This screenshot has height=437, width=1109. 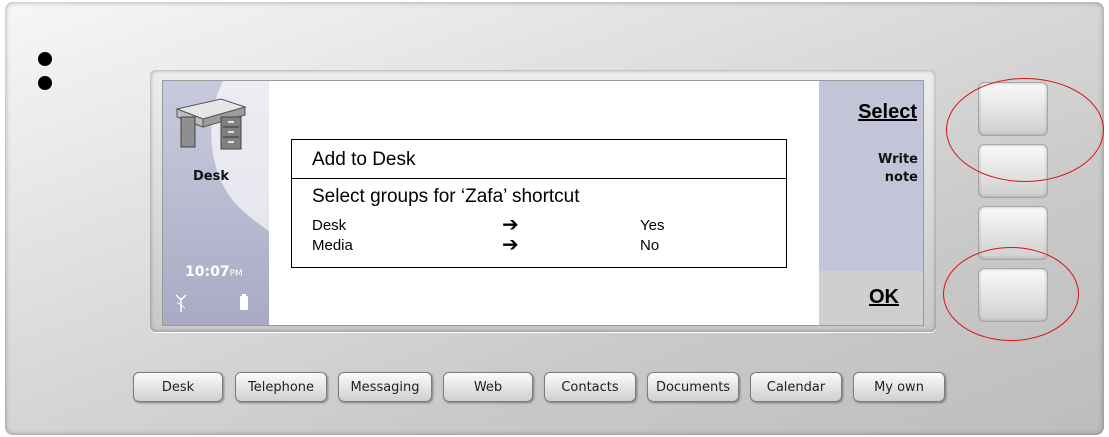 What do you see at coordinates (510, 245) in the screenshot?
I see `arrow-right-icon: ➔` at bounding box center [510, 245].